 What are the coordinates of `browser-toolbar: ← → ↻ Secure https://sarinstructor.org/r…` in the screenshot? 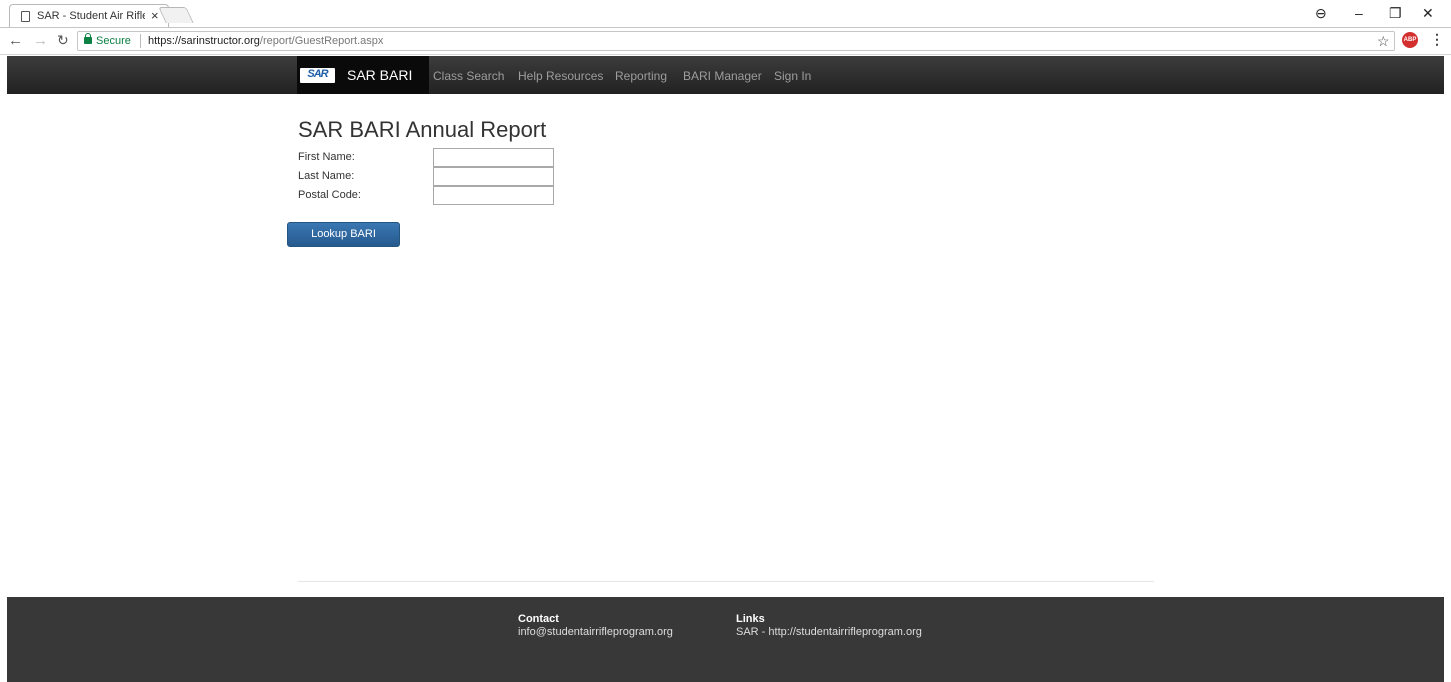 It's located at (725, 41).